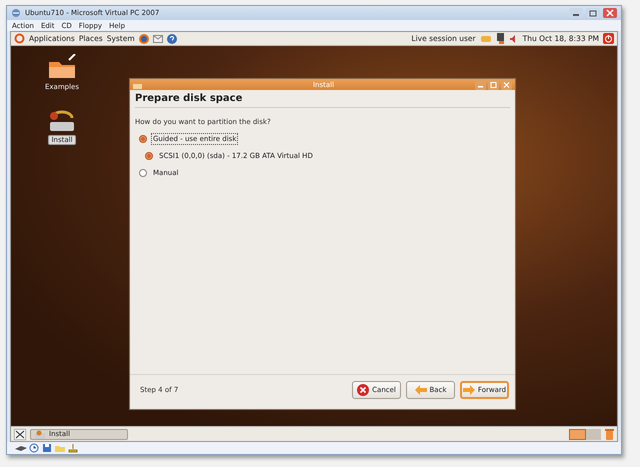 Image resolution: width=640 pixels, height=467 pixels. I want to click on clock-icon, so click(34, 448).